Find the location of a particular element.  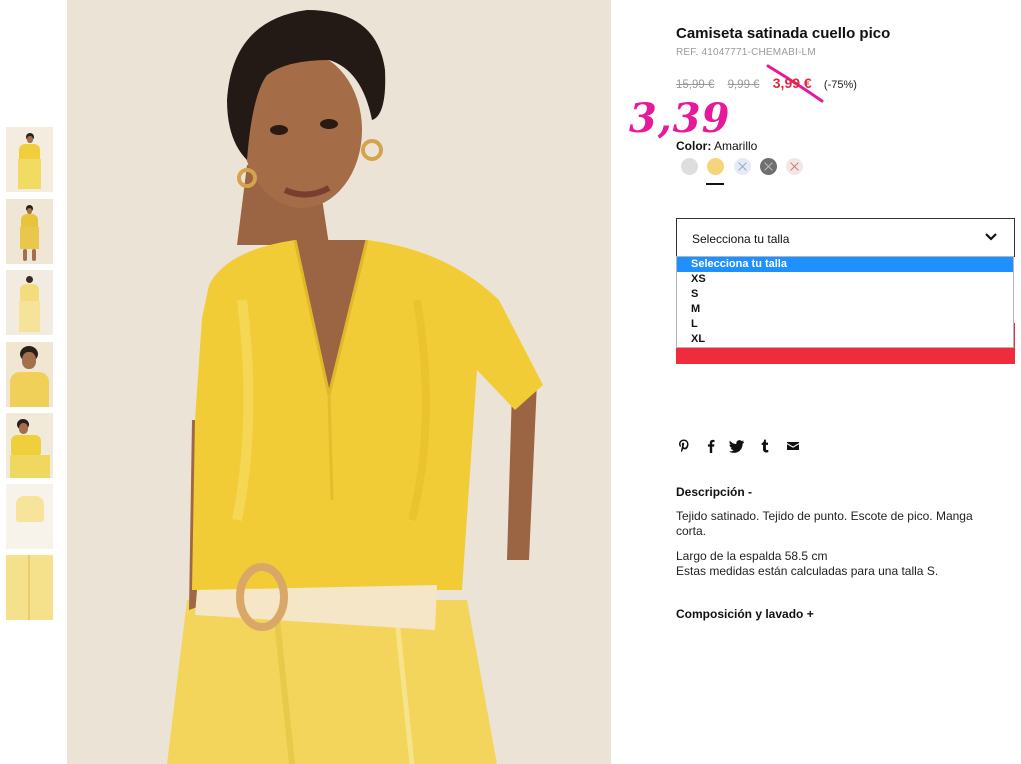

measurement-text: Largo de la espalda 58.5 cm is located at coordinates (752, 556).